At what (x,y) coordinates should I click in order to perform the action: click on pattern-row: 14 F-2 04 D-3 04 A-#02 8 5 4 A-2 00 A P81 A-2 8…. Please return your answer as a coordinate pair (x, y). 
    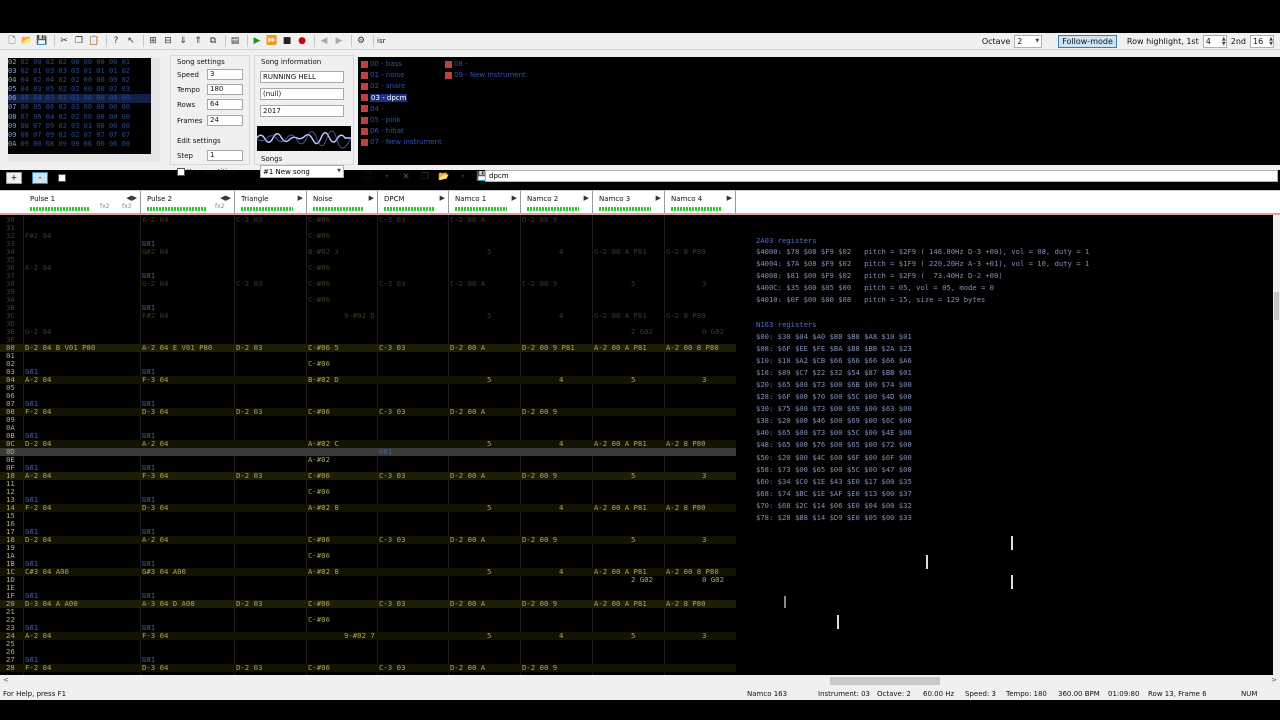
    Looking at the image, I should click on (368, 508).